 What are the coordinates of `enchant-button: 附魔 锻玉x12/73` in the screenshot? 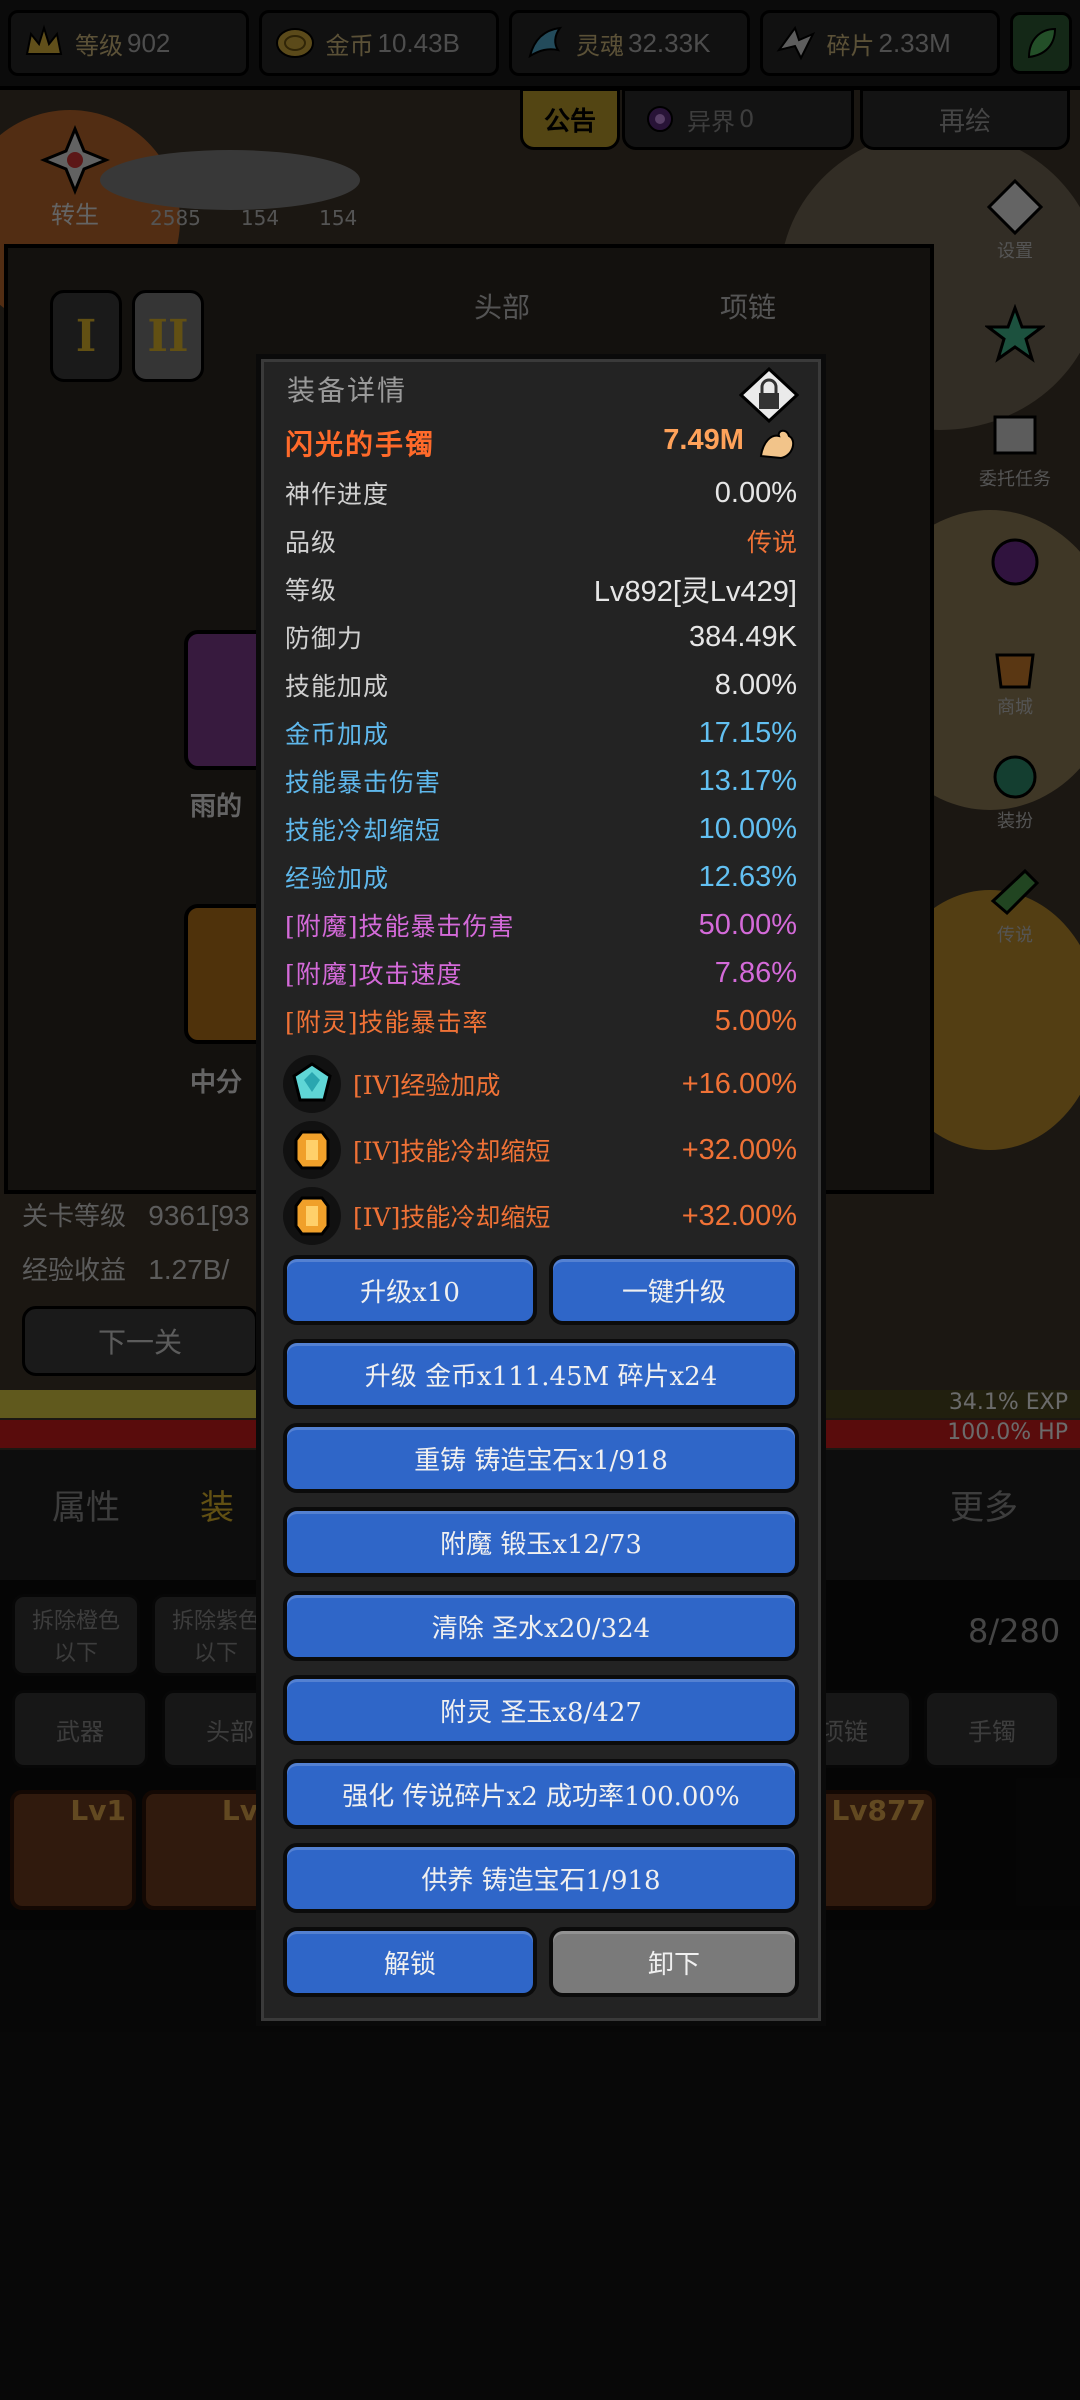 It's located at (541, 1542).